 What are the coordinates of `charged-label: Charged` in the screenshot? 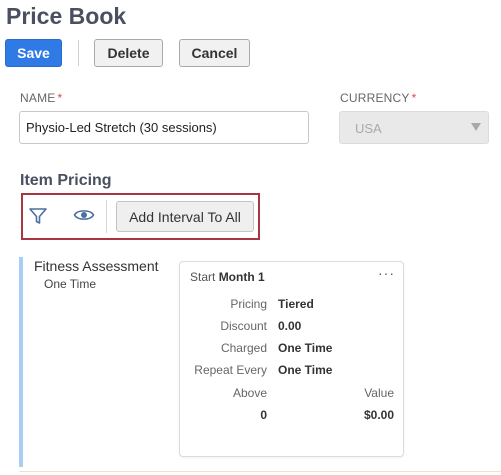 It's located at (243, 348).